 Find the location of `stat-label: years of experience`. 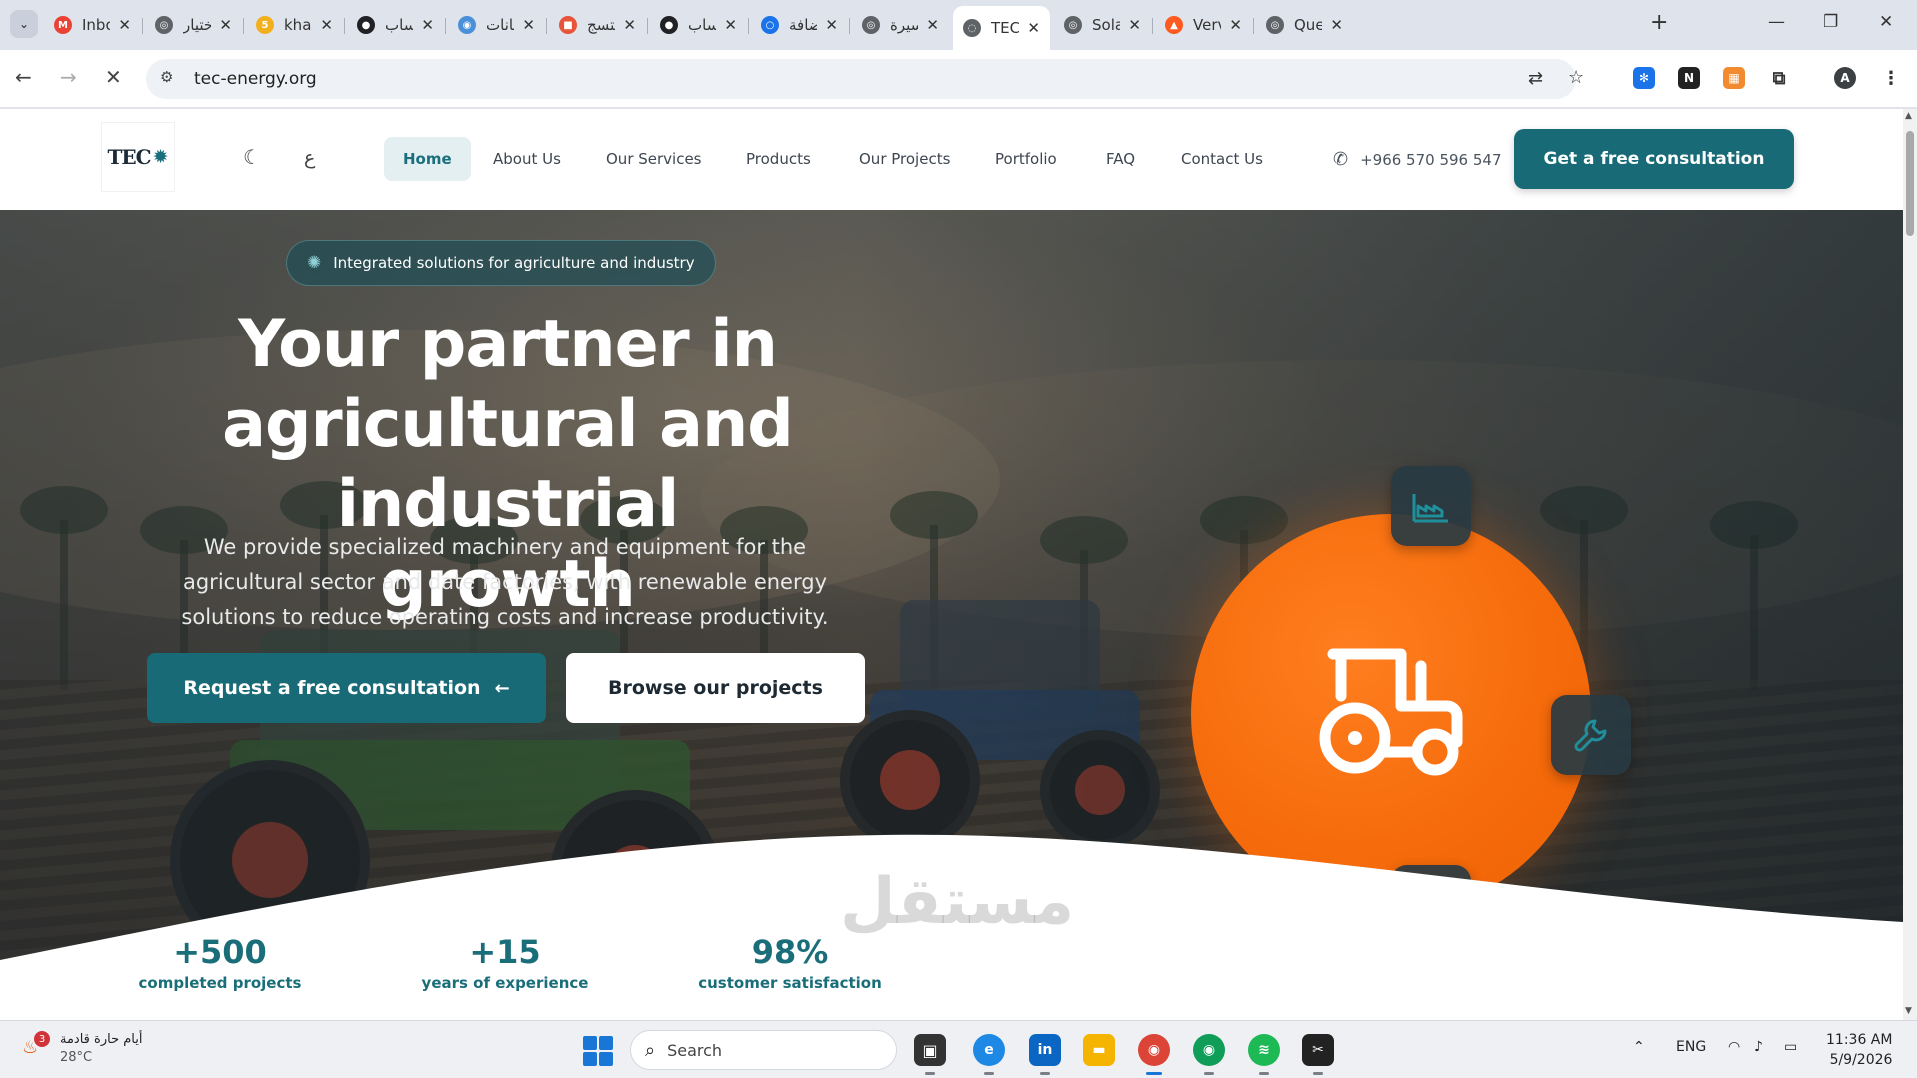

stat-label: years of experience is located at coordinates (505, 983).